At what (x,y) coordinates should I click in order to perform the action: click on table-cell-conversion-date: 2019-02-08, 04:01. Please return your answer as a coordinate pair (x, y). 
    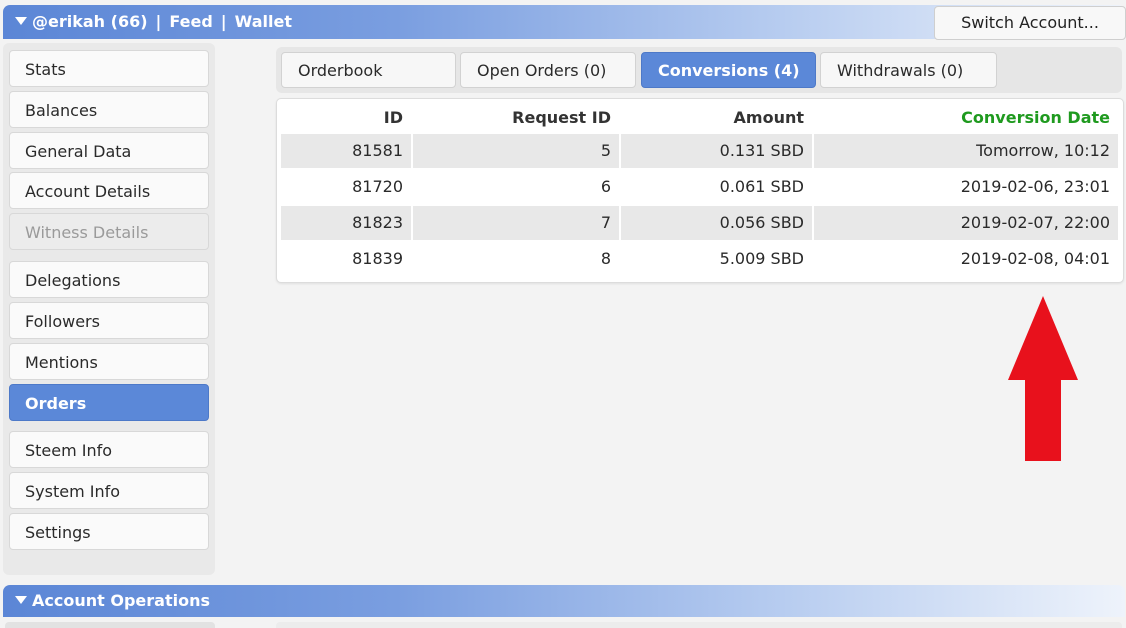
    Looking at the image, I should click on (966, 259).